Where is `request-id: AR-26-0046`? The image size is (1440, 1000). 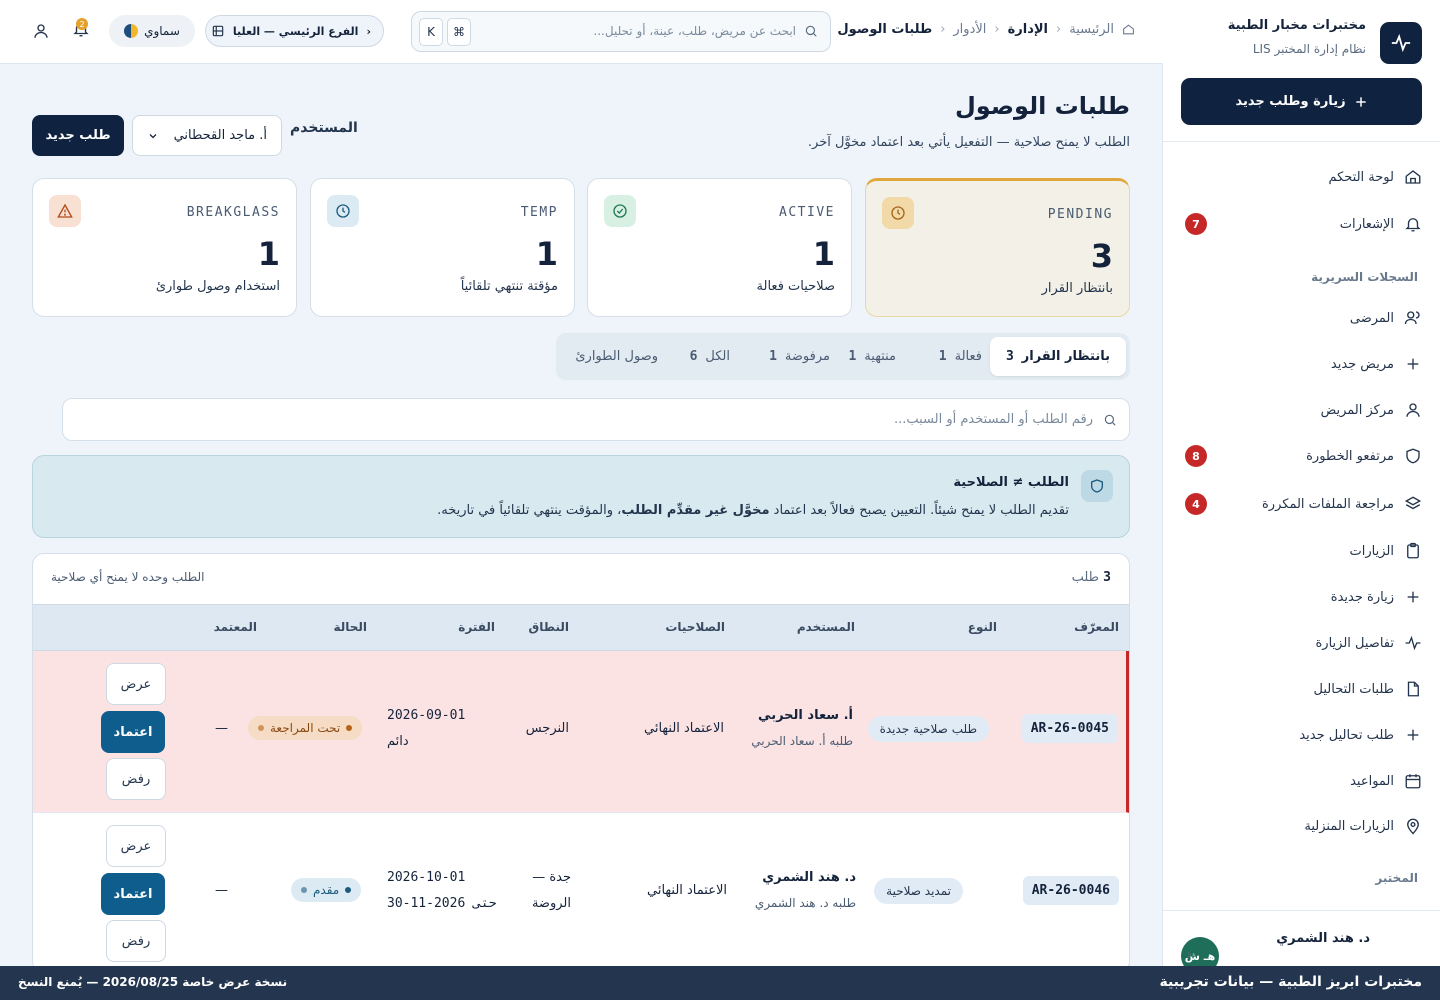
request-id: AR-26-0046 is located at coordinates (1070, 890).